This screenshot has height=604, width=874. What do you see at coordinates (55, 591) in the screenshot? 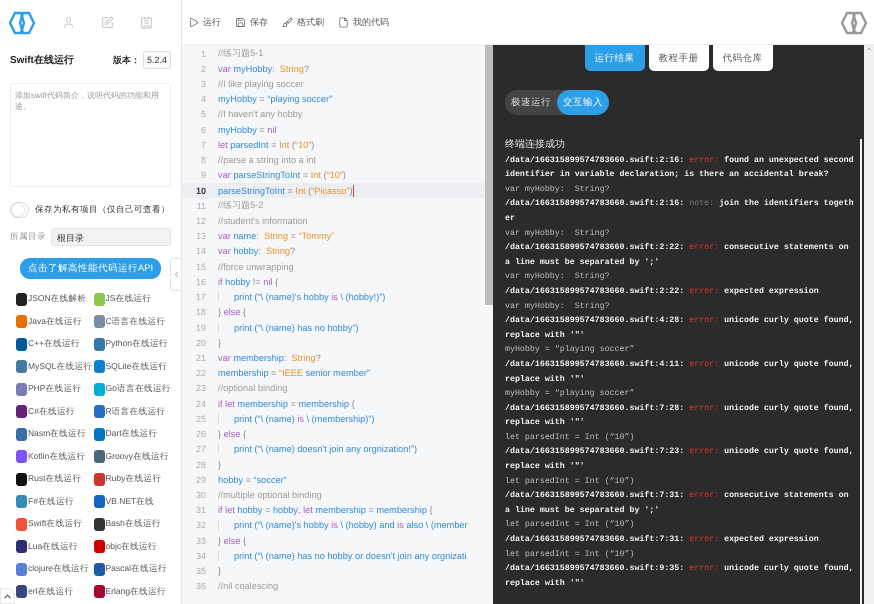
I see `language-link: erl在线运行` at bounding box center [55, 591].